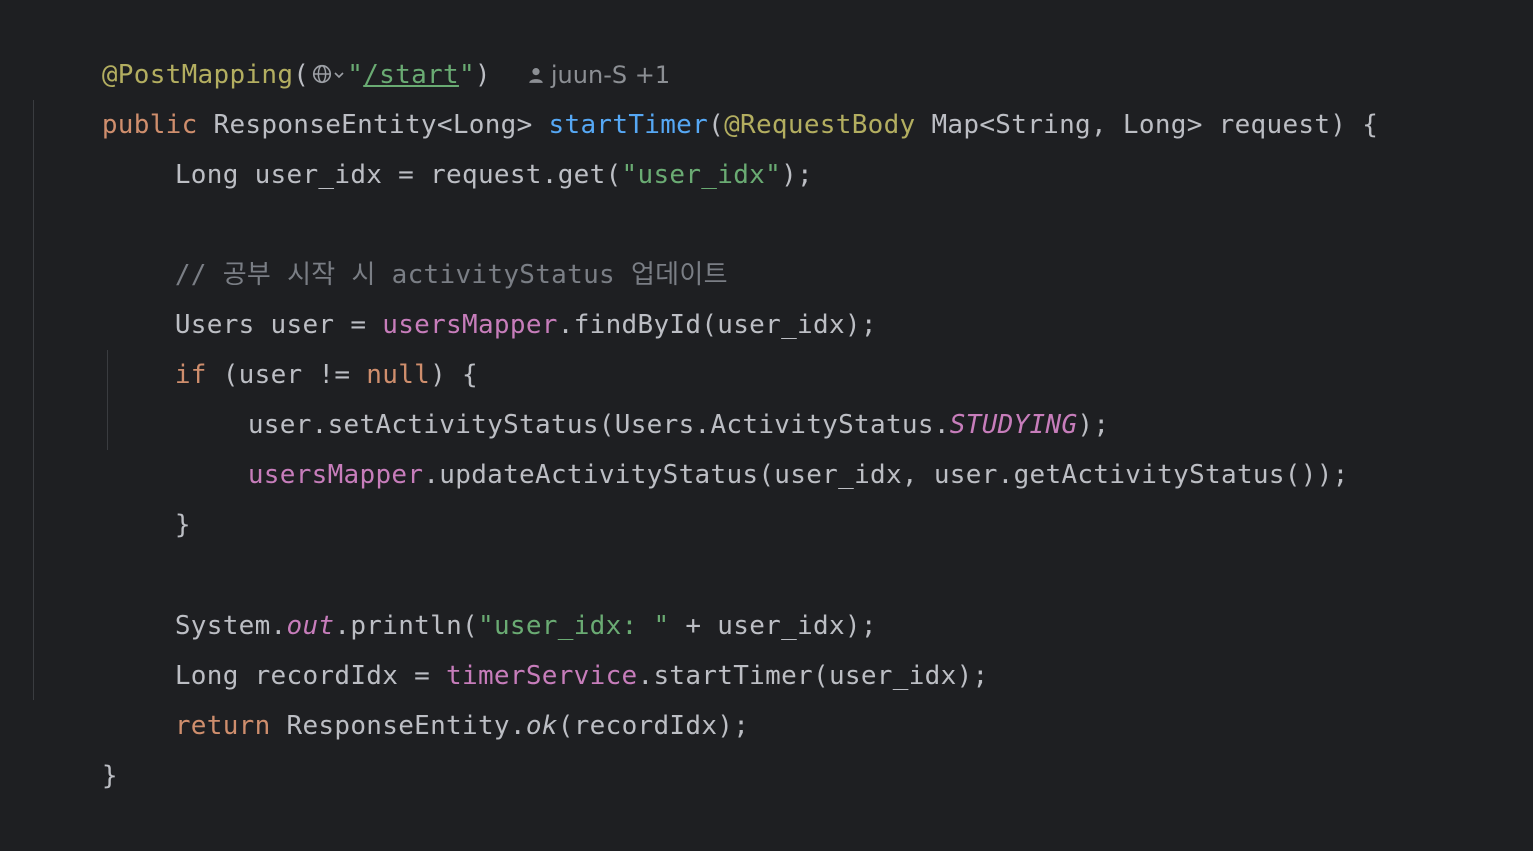 This screenshot has height=851, width=1533. What do you see at coordinates (107, 400) in the screenshot?
I see `indent-guide-if` at bounding box center [107, 400].